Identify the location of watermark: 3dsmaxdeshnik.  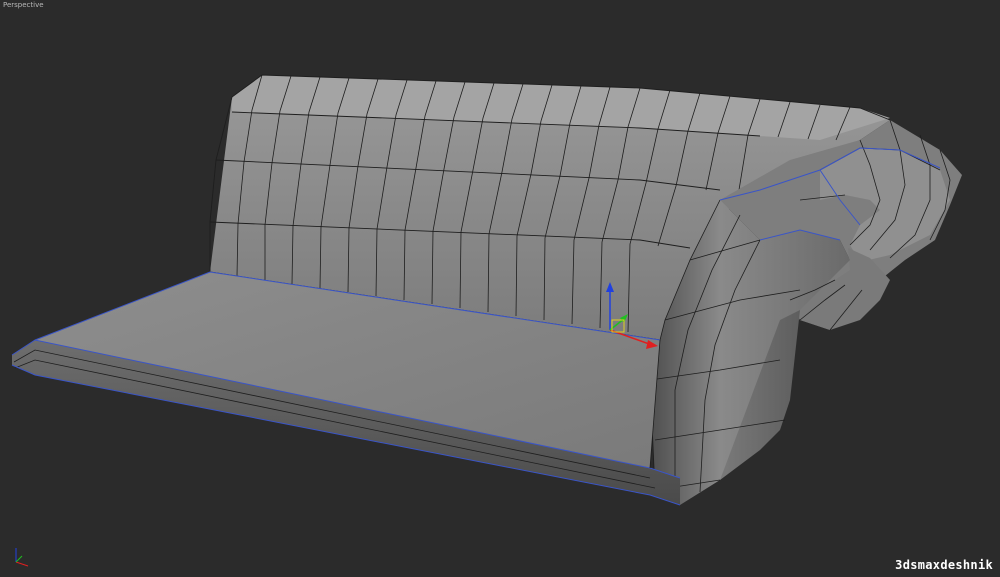
(944, 565).